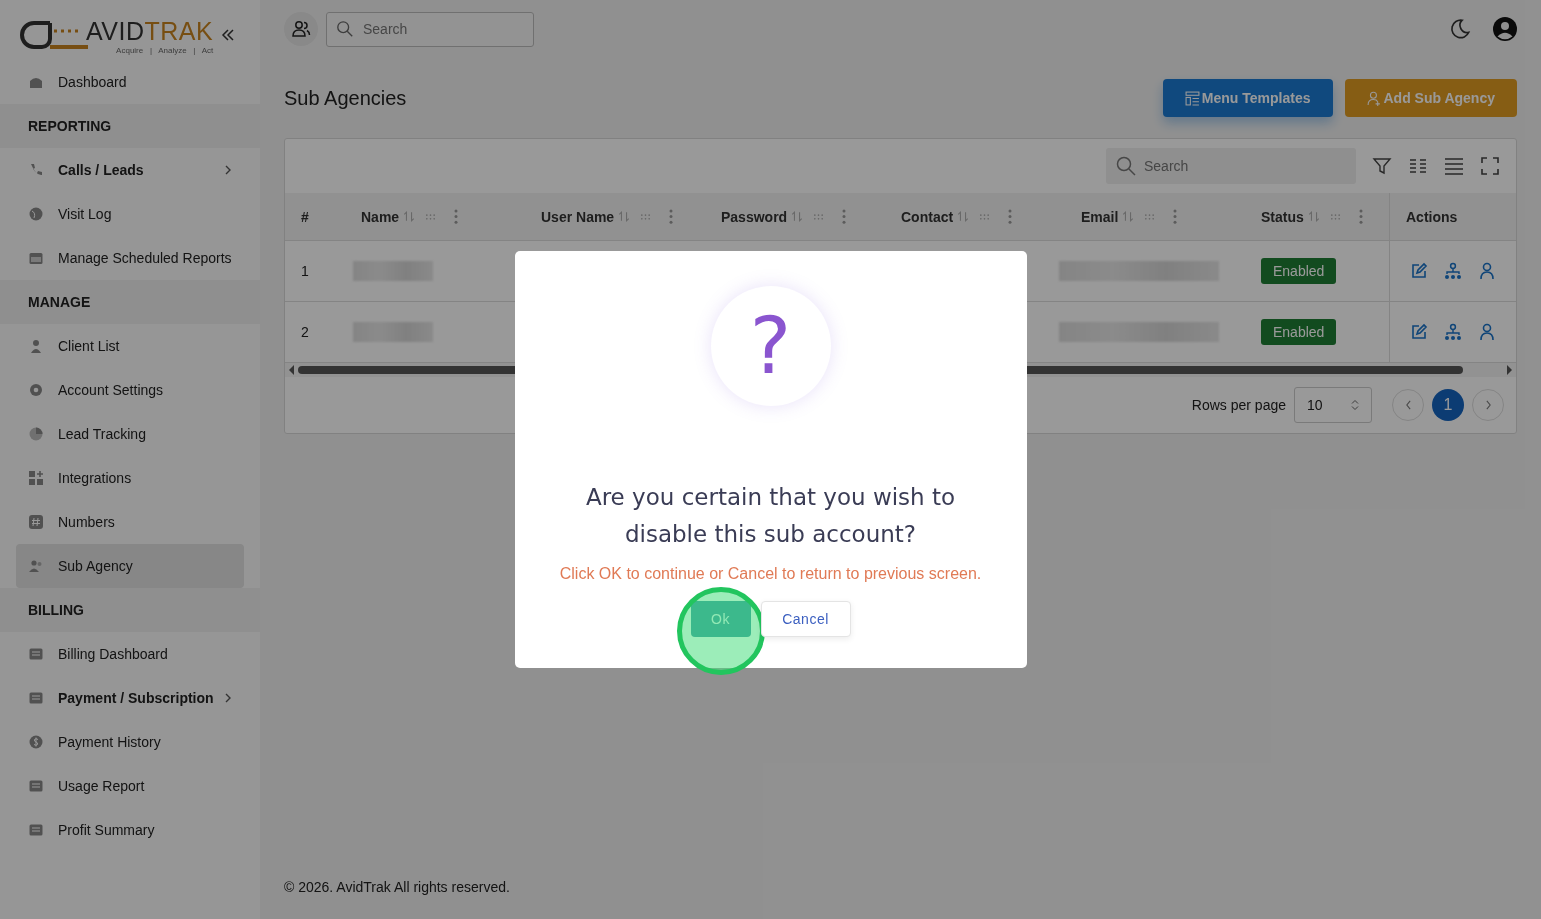 The width and height of the screenshot is (1541, 919). What do you see at coordinates (305, 332) in the screenshot?
I see `table-cell: 2` at bounding box center [305, 332].